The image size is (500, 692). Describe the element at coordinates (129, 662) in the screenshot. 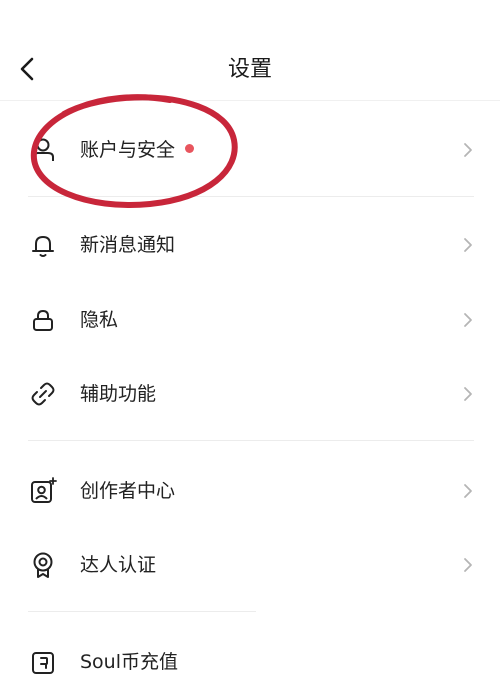

I see `menu-item-label: Soul币充值` at that location.